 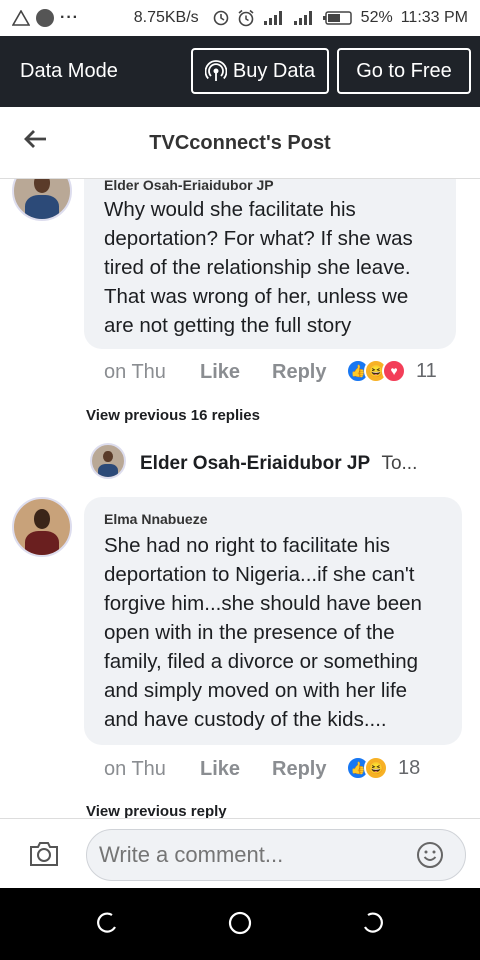 I want to click on more-dots-icon: ···, so click(x=69, y=17).